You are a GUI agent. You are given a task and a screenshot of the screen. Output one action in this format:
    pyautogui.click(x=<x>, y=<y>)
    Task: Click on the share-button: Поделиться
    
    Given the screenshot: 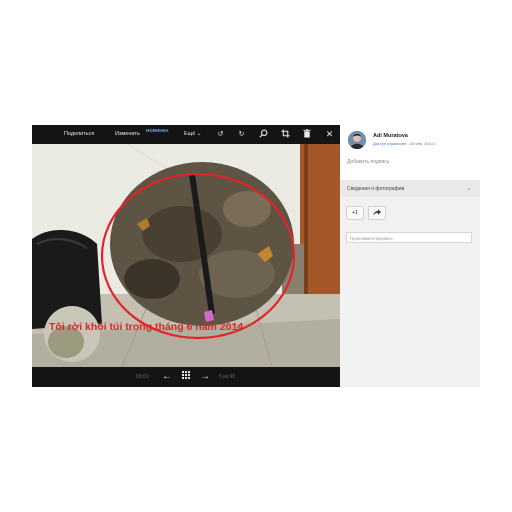 What is the action you would take?
    pyautogui.click(x=79, y=134)
    